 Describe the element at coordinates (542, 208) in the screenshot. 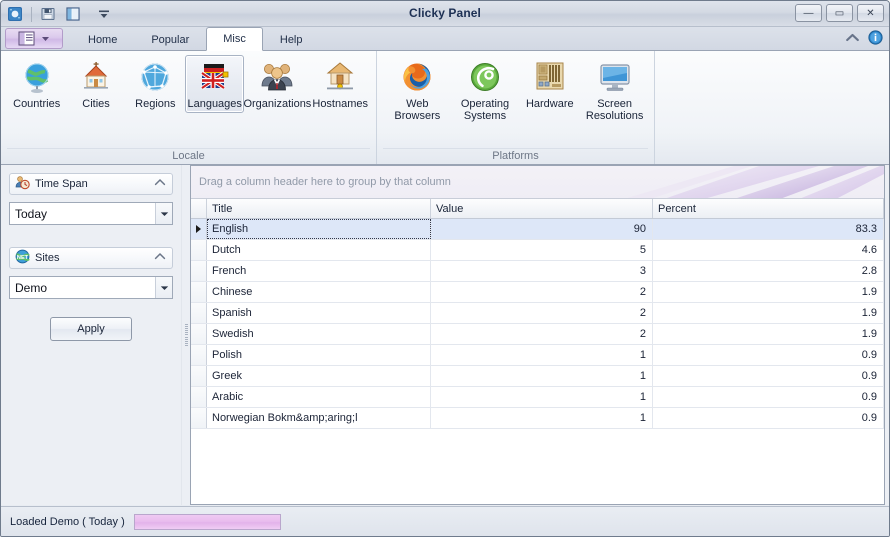

I see `column-header-value: Value` at that location.